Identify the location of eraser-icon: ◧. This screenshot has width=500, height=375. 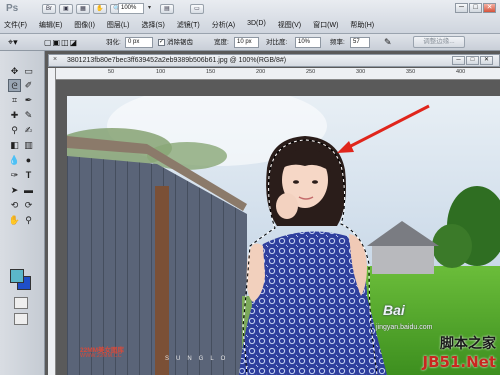
(14, 145).